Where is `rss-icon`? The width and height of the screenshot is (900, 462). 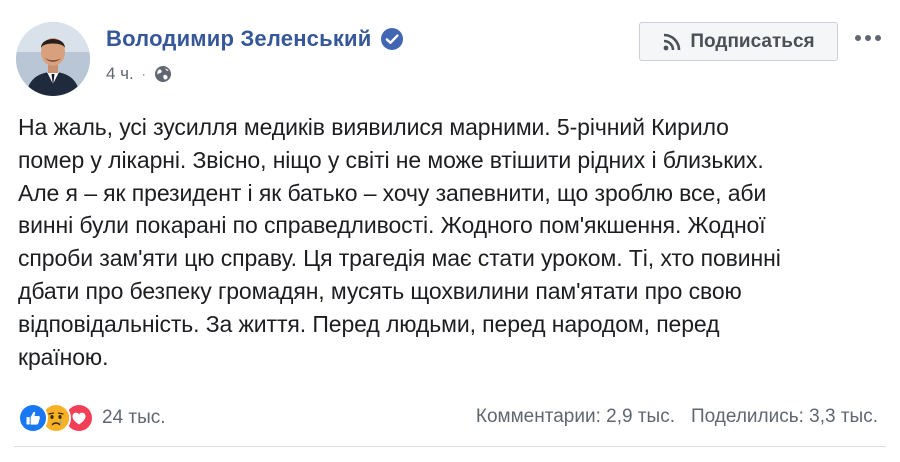 rss-icon is located at coordinates (672, 41).